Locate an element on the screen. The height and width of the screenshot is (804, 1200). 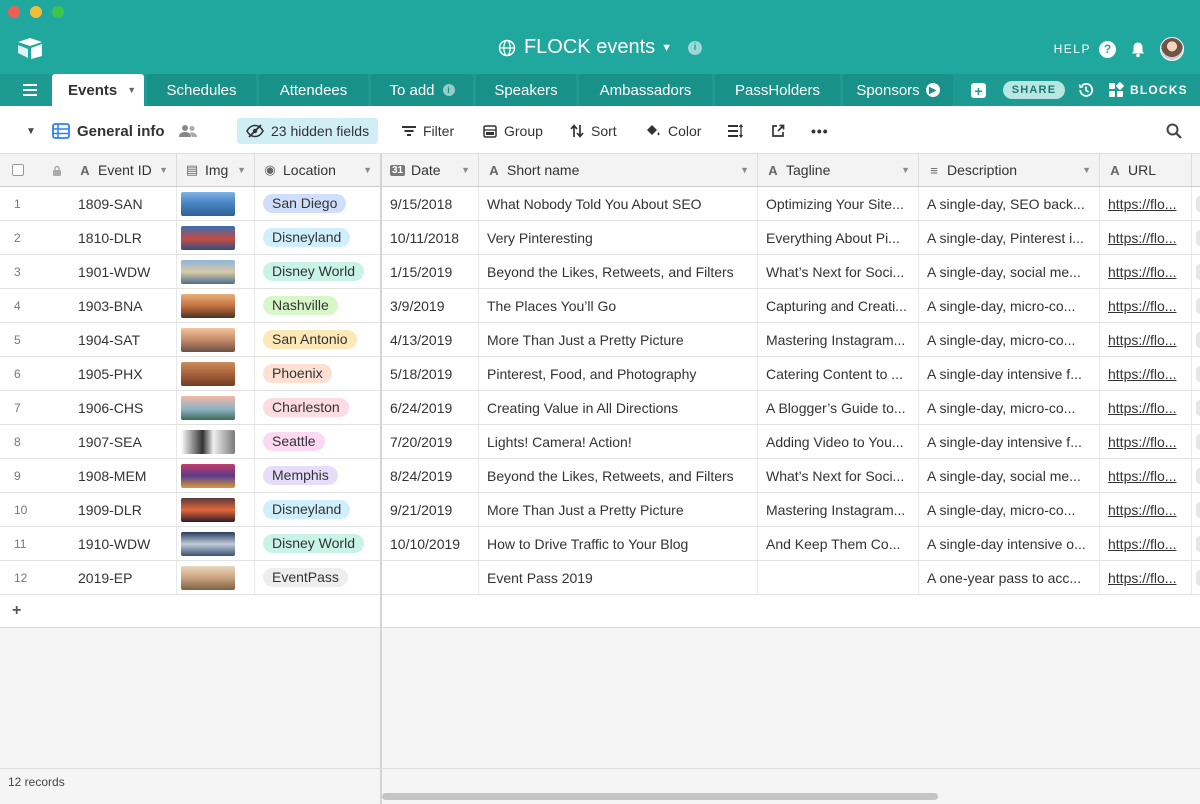
cell-event-id: 1901-WDW is located at coordinates (123, 271).